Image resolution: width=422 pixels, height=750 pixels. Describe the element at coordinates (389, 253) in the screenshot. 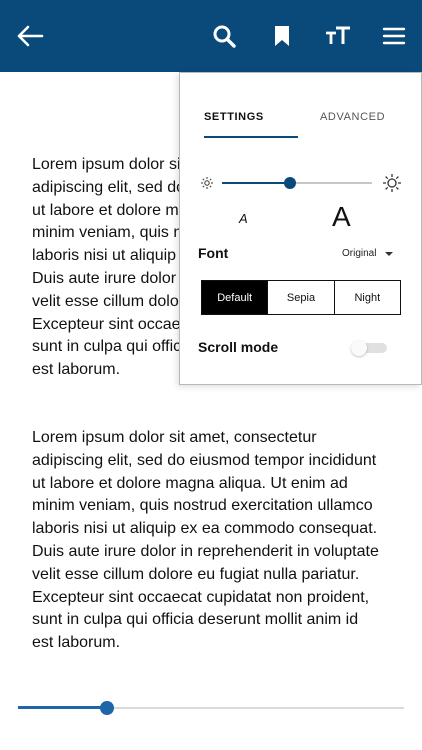

I see `chevron-down-icon` at that location.